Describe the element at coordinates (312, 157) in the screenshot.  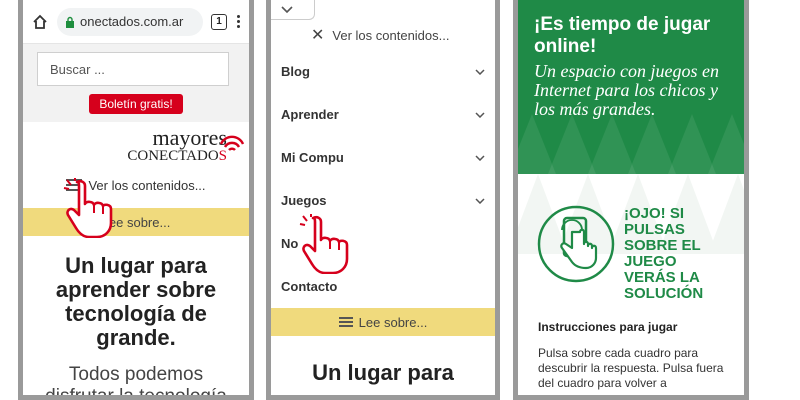
I see `nav-item-label: Mi Compu` at that location.